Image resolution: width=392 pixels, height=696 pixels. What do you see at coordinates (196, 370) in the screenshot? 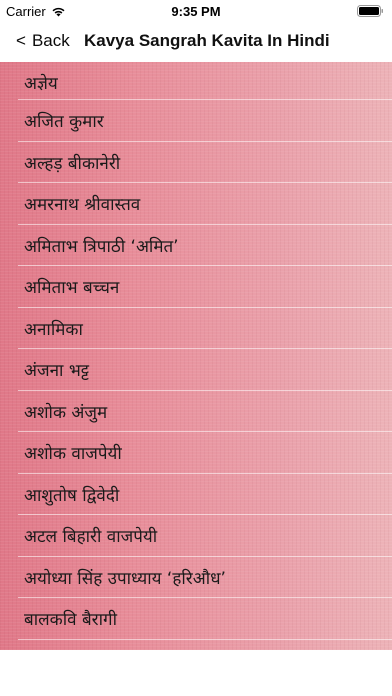
I see `list-item: अंजना भट्ट` at bounding box center [196, 370].